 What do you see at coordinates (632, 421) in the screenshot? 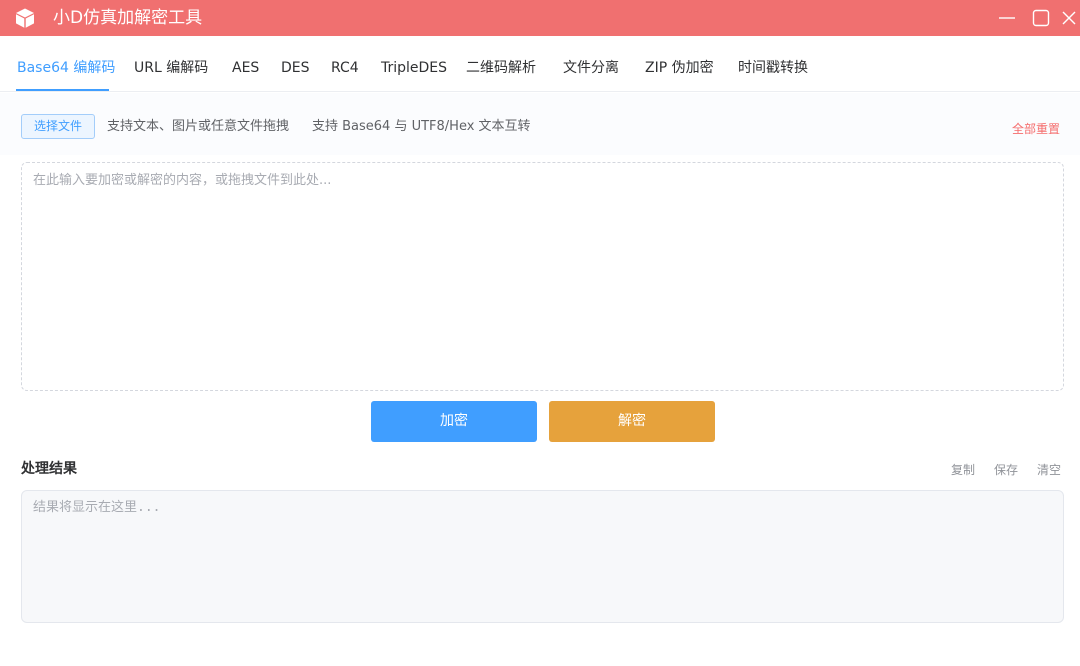
I see `decrypt-button: 解密` at bounding box center [632, 421].